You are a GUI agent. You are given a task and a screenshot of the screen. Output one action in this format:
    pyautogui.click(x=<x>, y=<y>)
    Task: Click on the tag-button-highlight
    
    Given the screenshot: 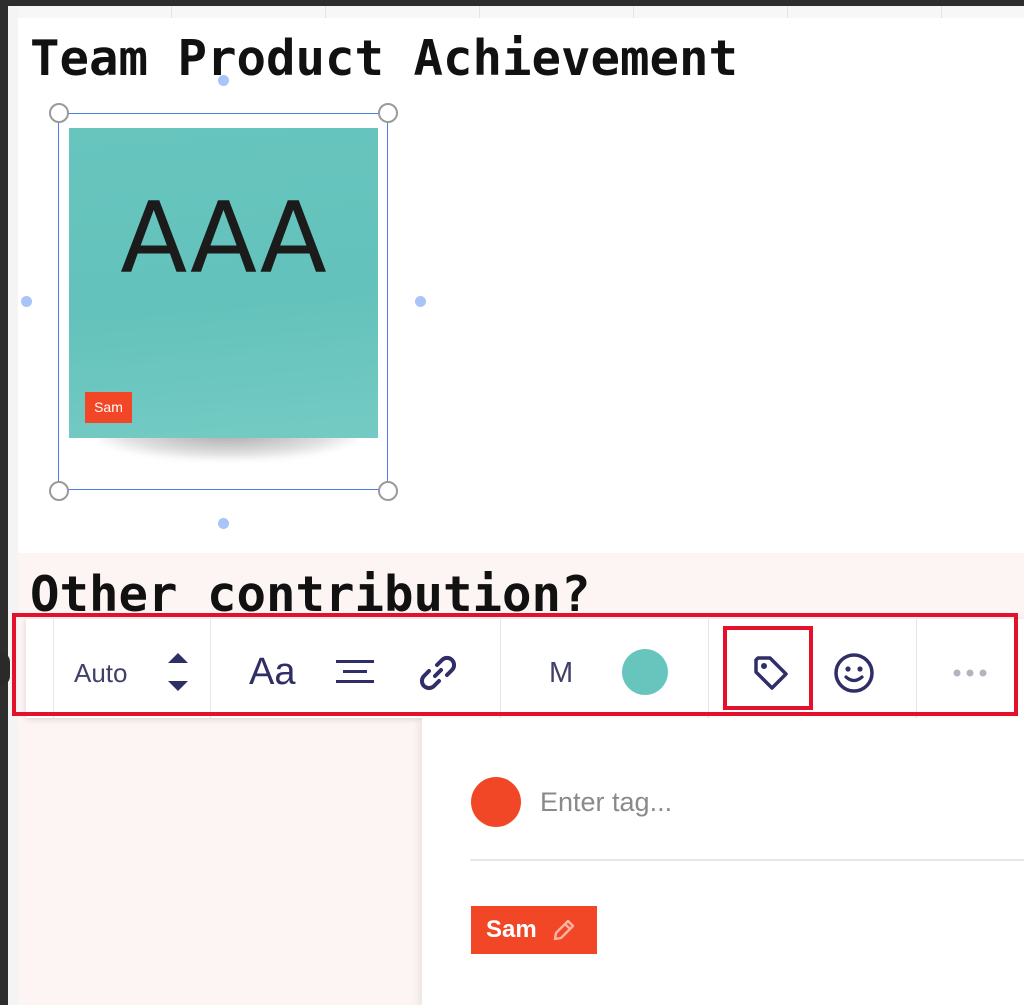 What is the action you would take?
    pyautogui.click(x=768, y=668)
    